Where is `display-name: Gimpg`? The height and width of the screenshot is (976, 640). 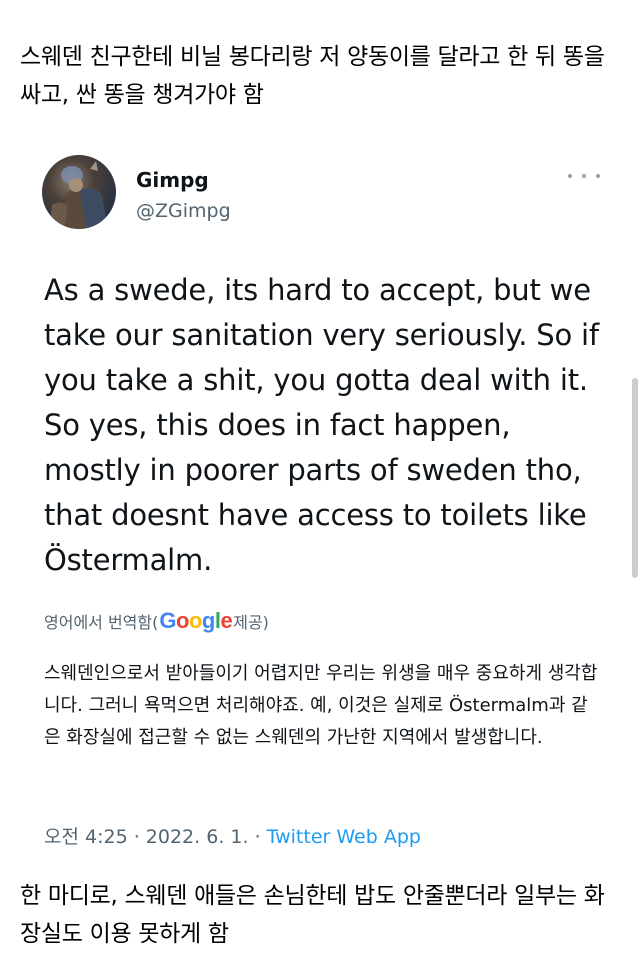
display-name: Gimpg is located at coordinates (172, 180).